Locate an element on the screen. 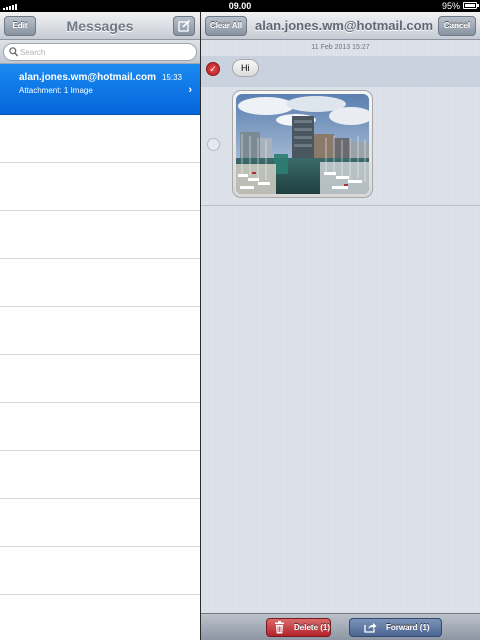  conversation-sender: alan.jones.wm@hotmail.com is located at coordinates (88, 77).